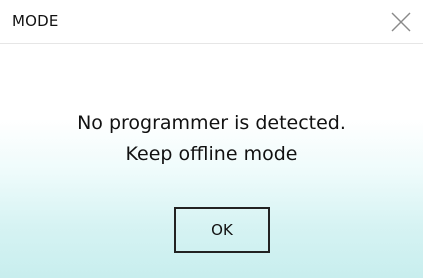 The width and height of the screenshot is (423, 278). Describe the element at coordinates (211, 123) in the screenshot. I see `message-line-1: No programmer is detected.` at that location.